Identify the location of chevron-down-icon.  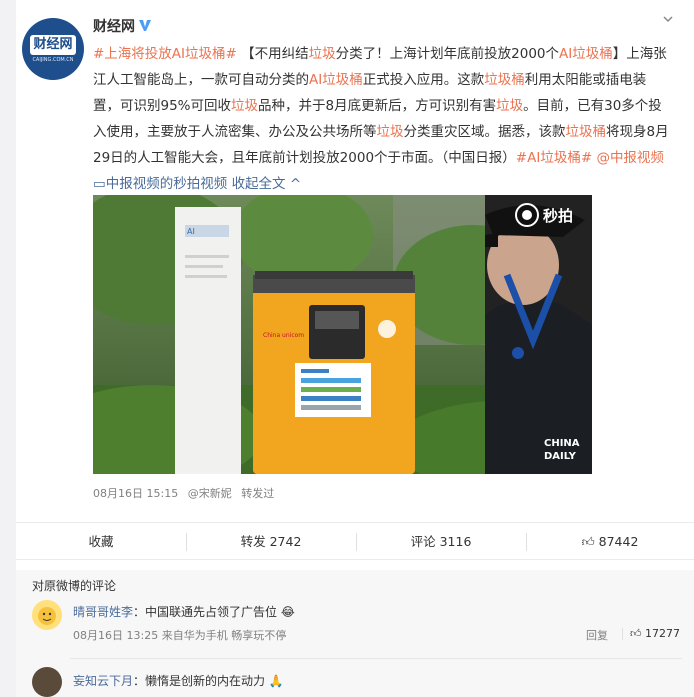
(668, 19).